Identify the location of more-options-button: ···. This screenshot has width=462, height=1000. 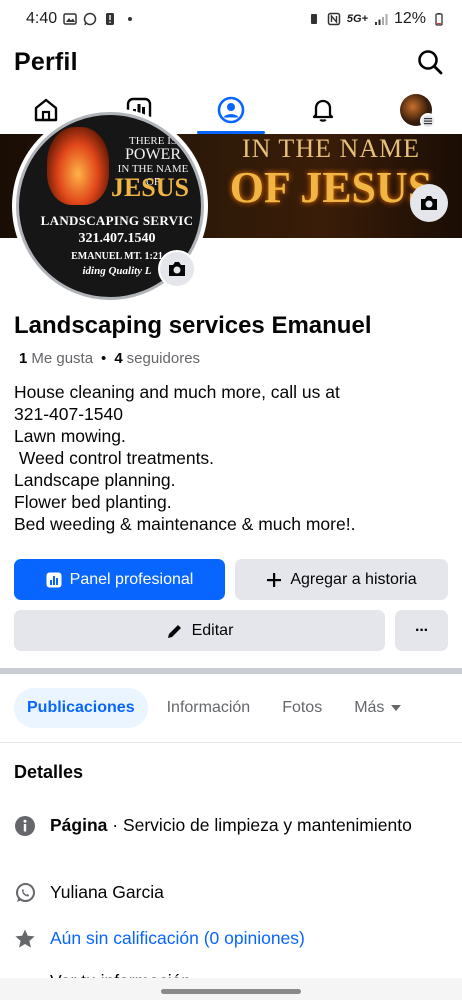
(421, 630).